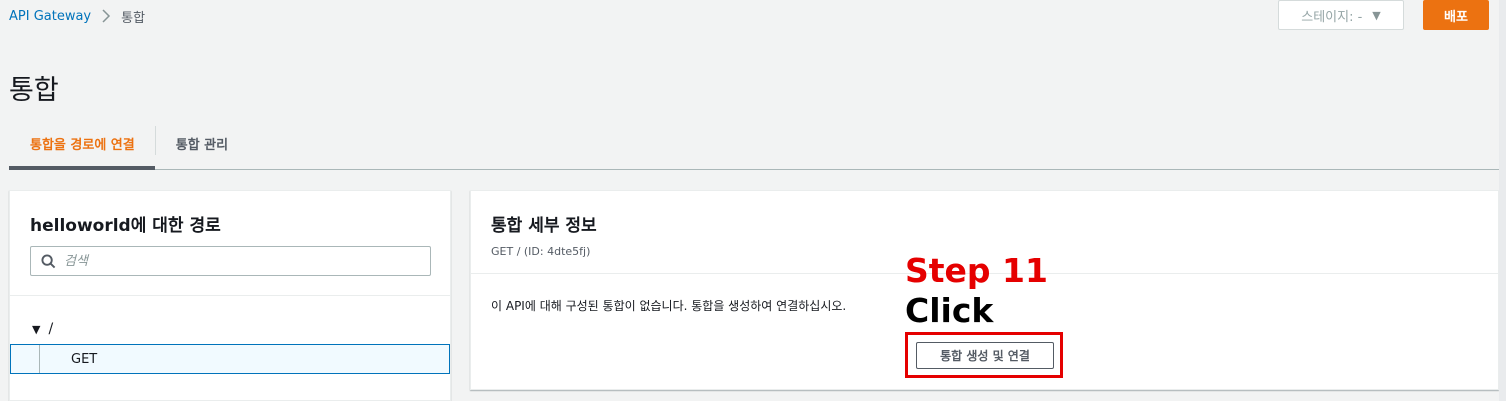  Describe the element at coordinates (669, 306) in the screenshot. I see `empty-state-message: 이 API에 대해 구성된 통합이 없습니다. 통합을 생성하여 연결하십시오.` at that location.